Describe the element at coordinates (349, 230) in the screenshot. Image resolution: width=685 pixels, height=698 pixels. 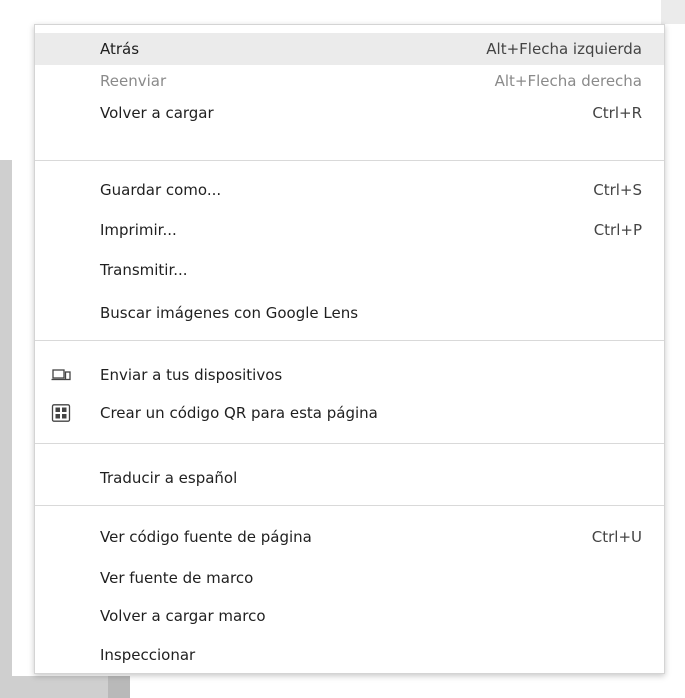
I see `menu-item-print: Imprimir... Ctrl+P` at that location.